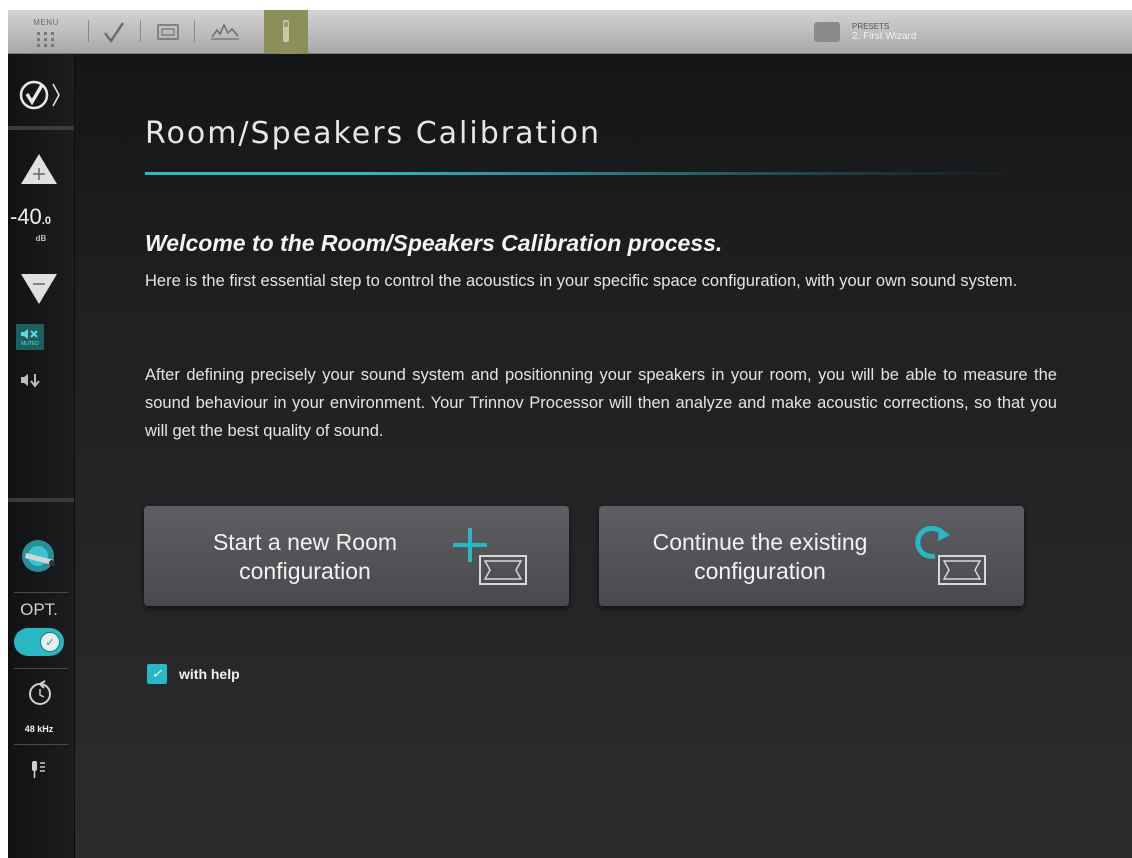 The height and width of the screenshot is (858, 1132). Describe the element at coordinates (827, 31) in the screenshot. I see `folder-icon` at that location.